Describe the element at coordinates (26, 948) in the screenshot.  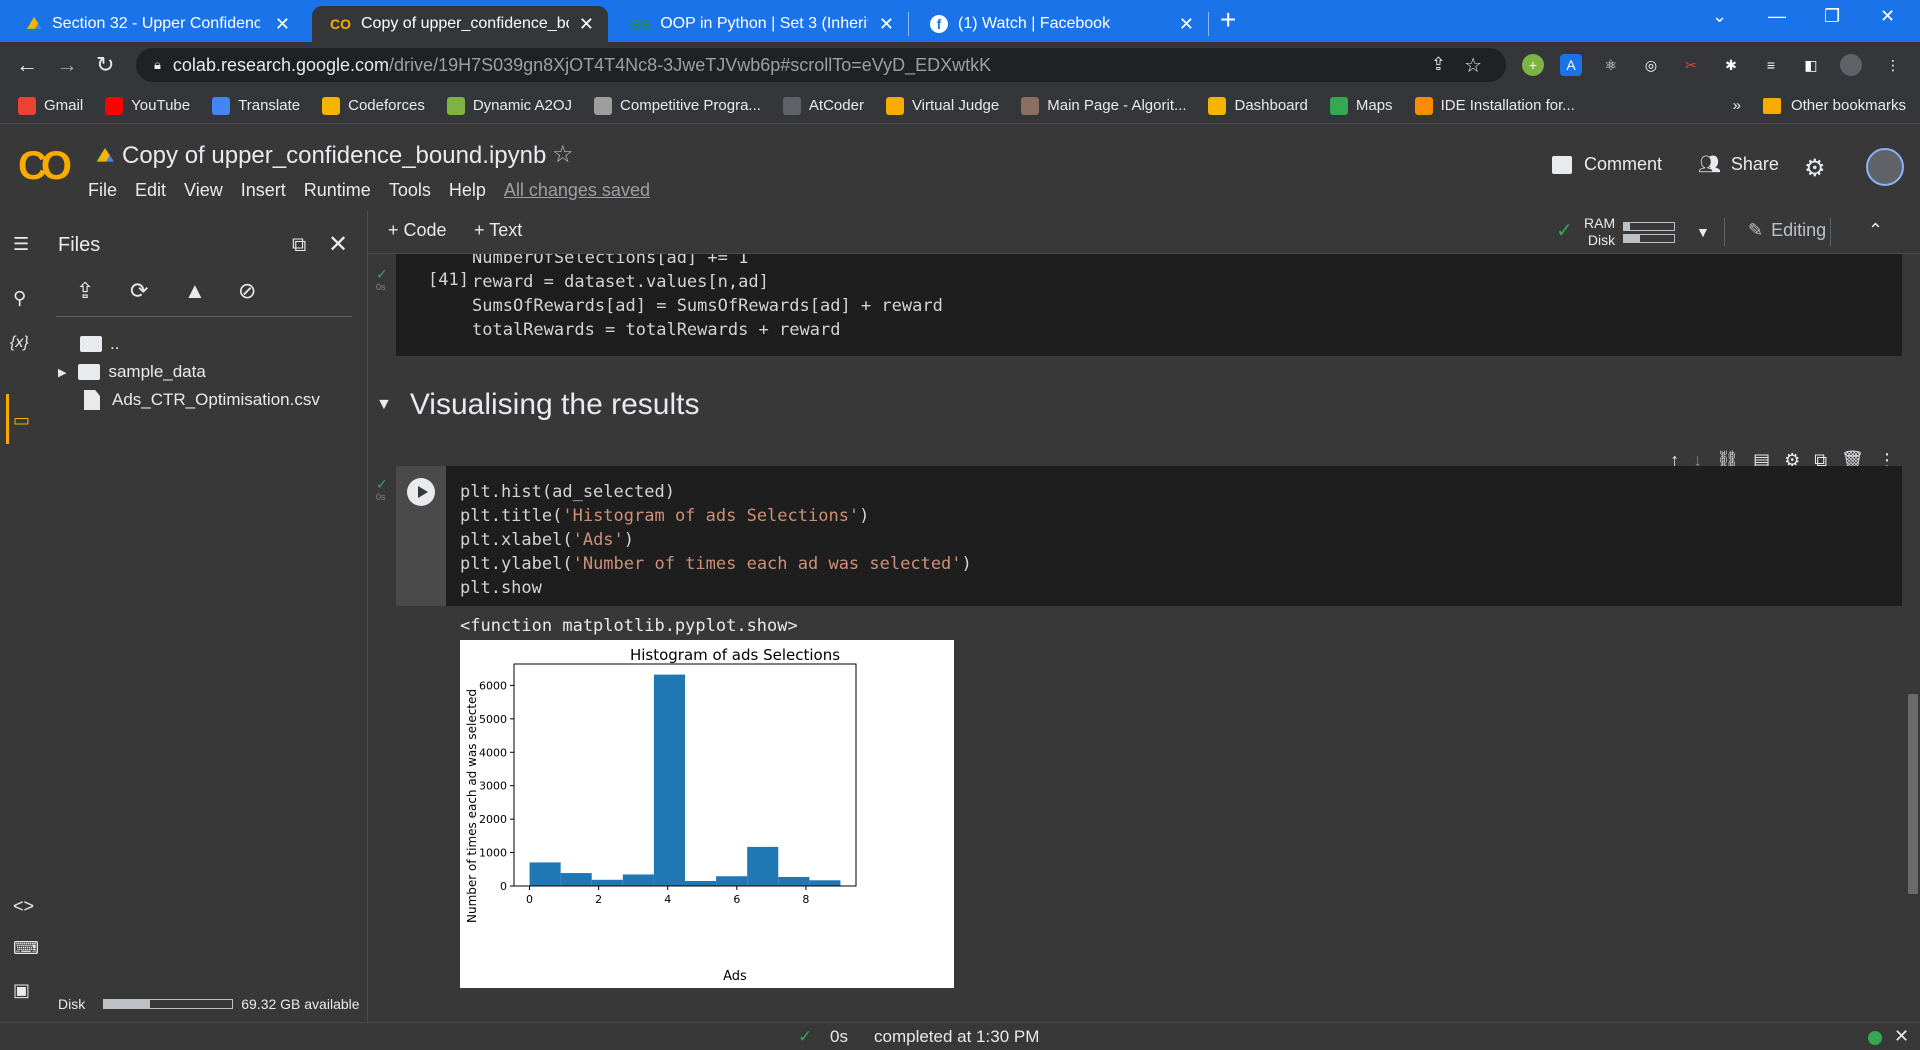
I see `command-palette-icon: ⌨` at that location.